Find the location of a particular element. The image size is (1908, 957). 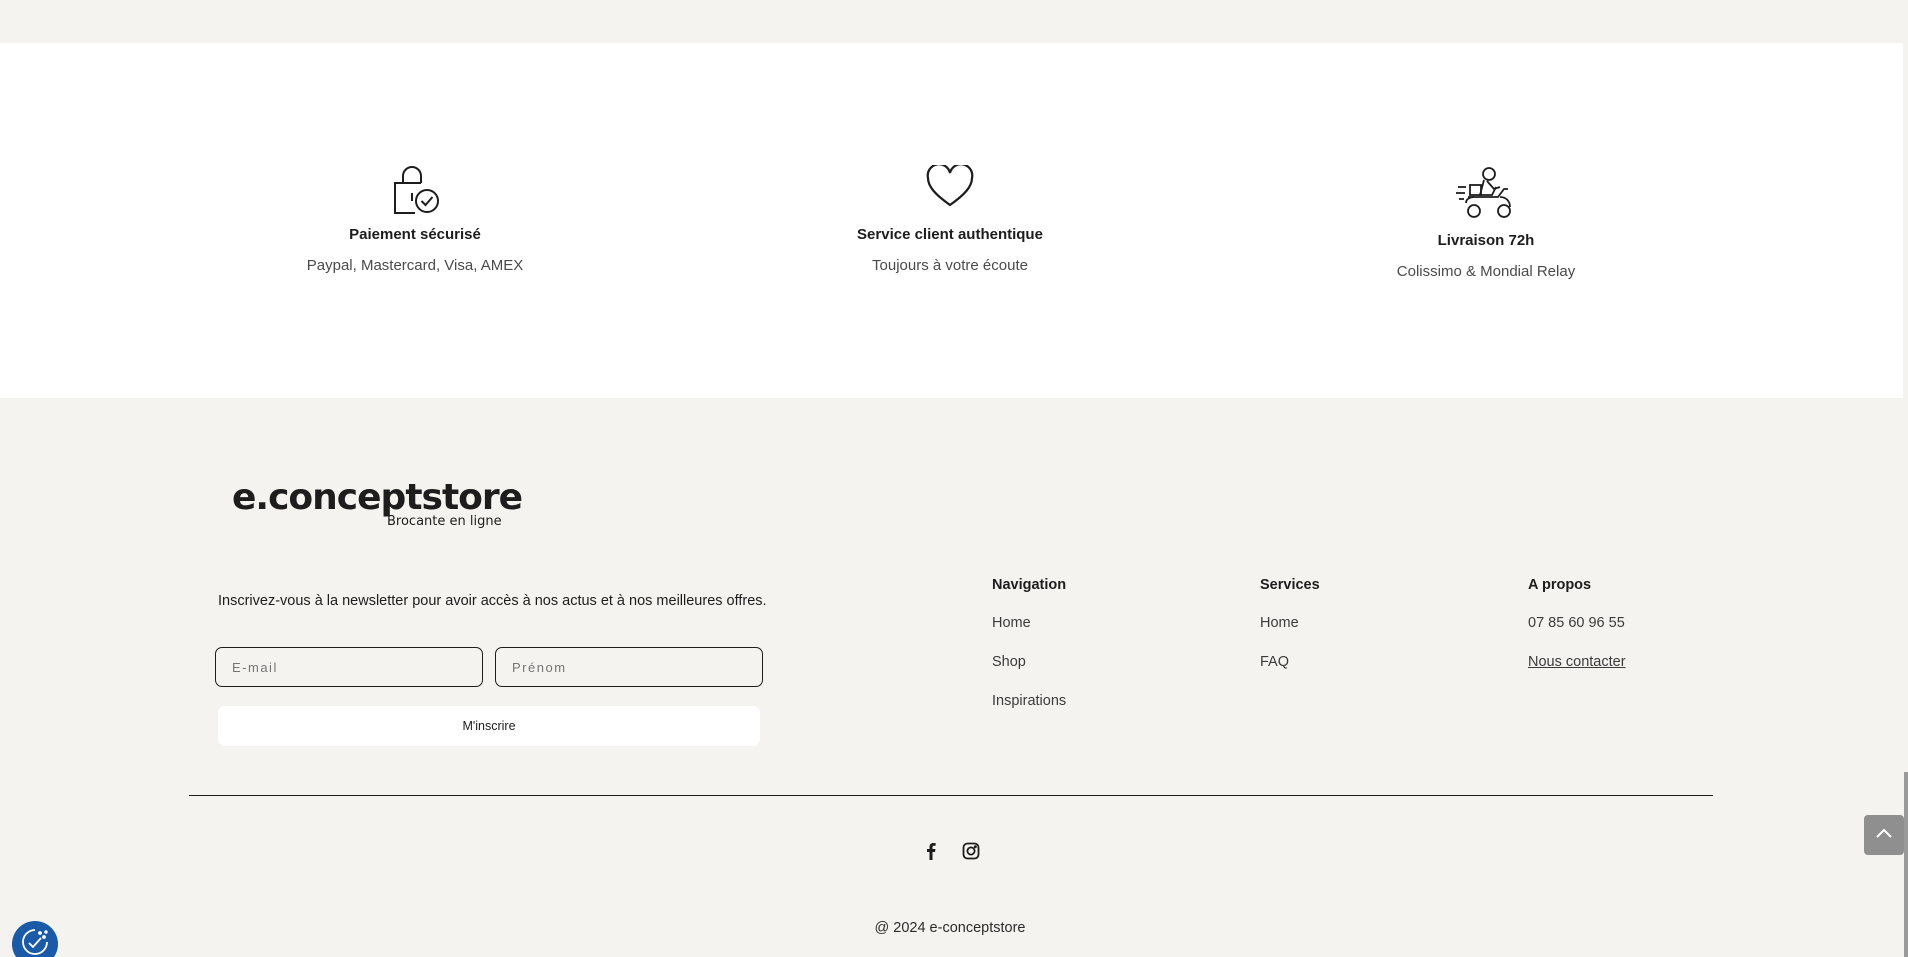

feature-title: Livraison 72h is located at coordinates (1486, 240).